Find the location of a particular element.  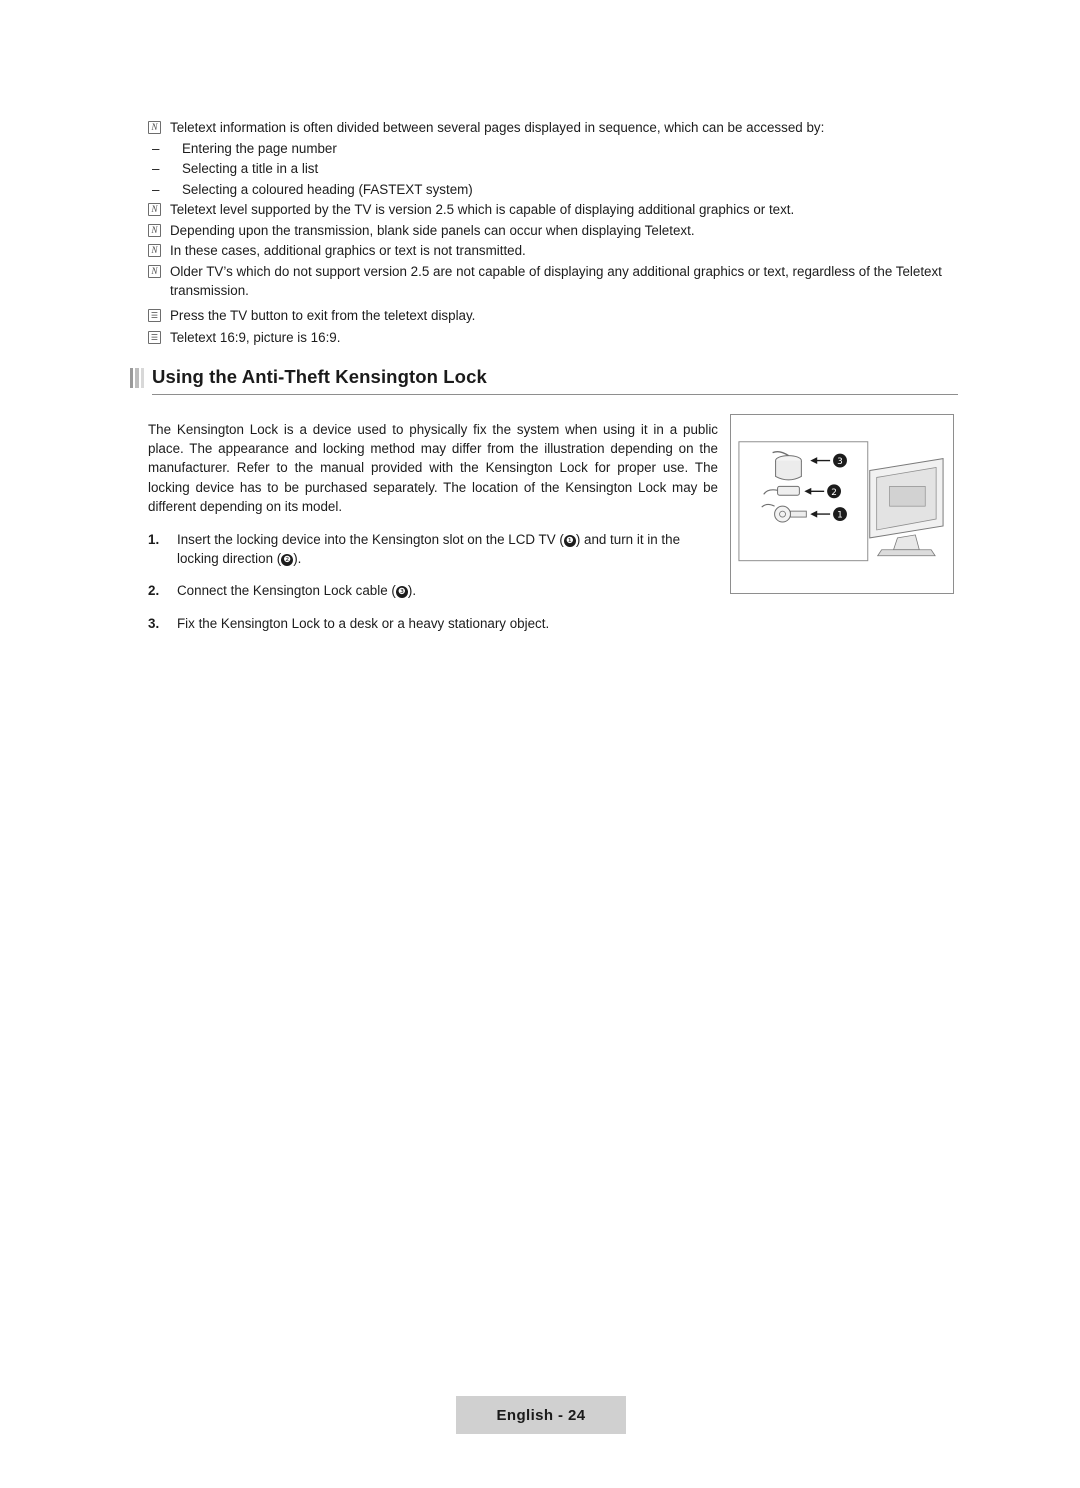

list-item-label: Selecting a title in a list is located at coordinates (250, 169).